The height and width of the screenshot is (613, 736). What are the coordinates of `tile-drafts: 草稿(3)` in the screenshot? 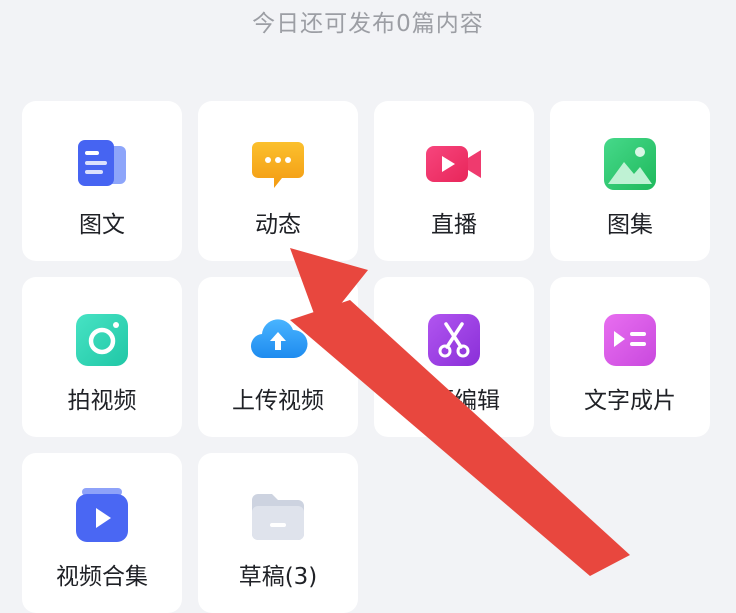 It's located at (278, 533).